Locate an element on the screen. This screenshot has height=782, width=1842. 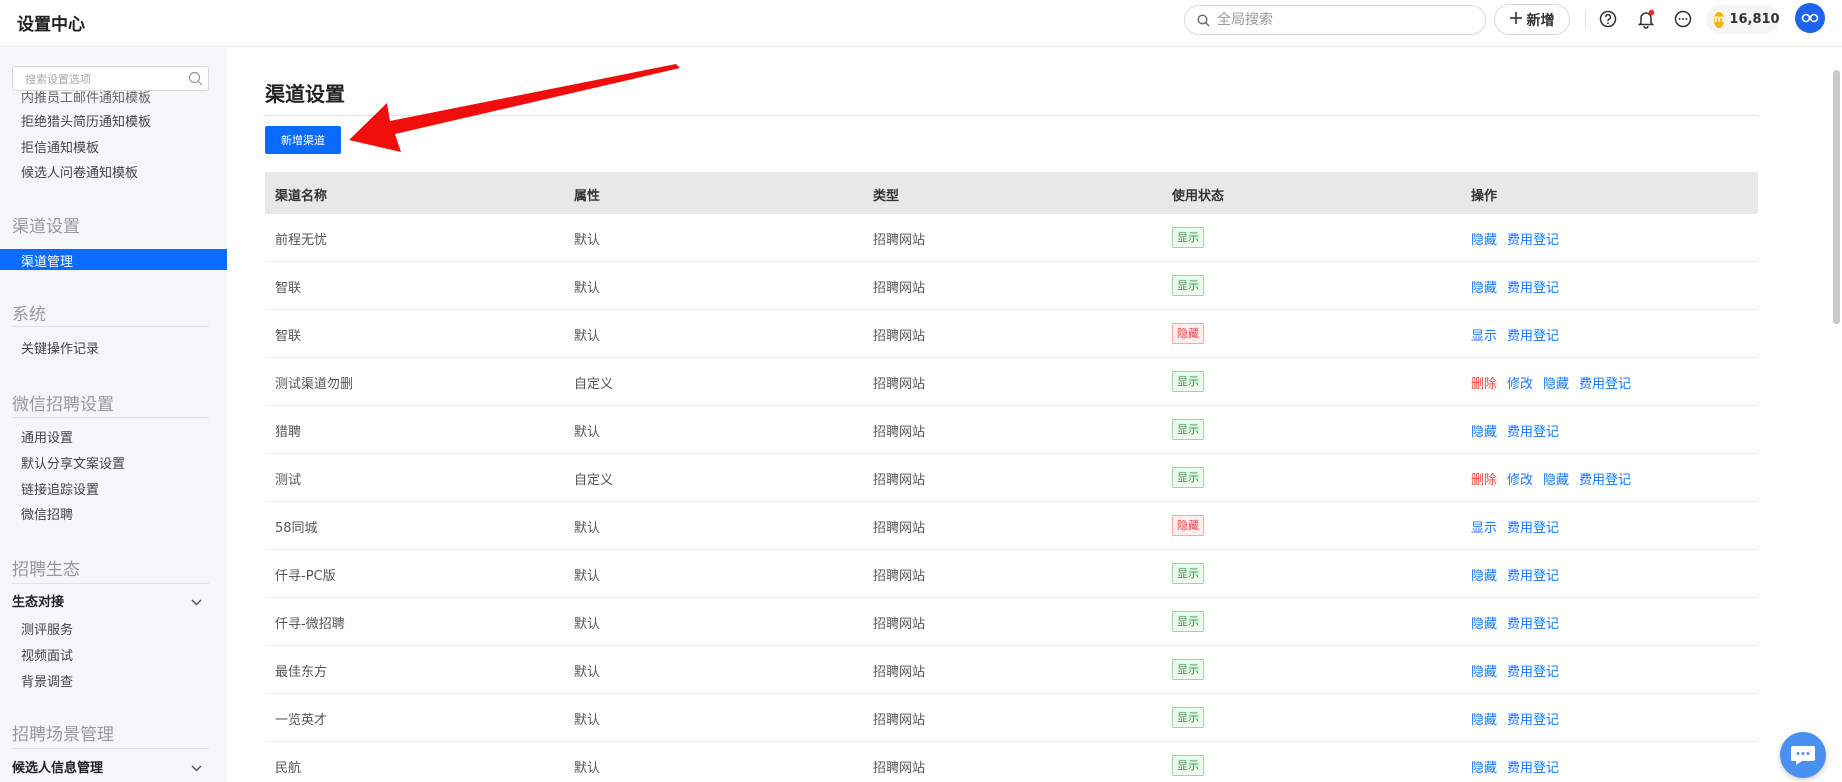
coin-icon: m is located at coordinates (1719, 19).